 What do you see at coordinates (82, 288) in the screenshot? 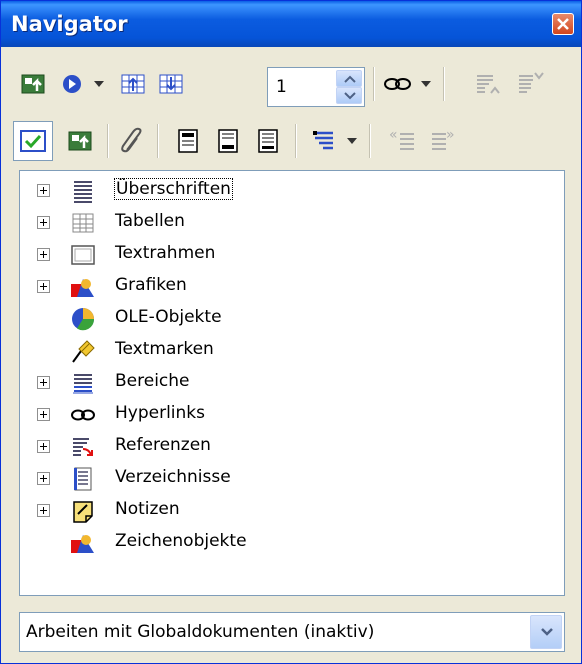
I see `graphics-icon` at bounding box center [82, 288].